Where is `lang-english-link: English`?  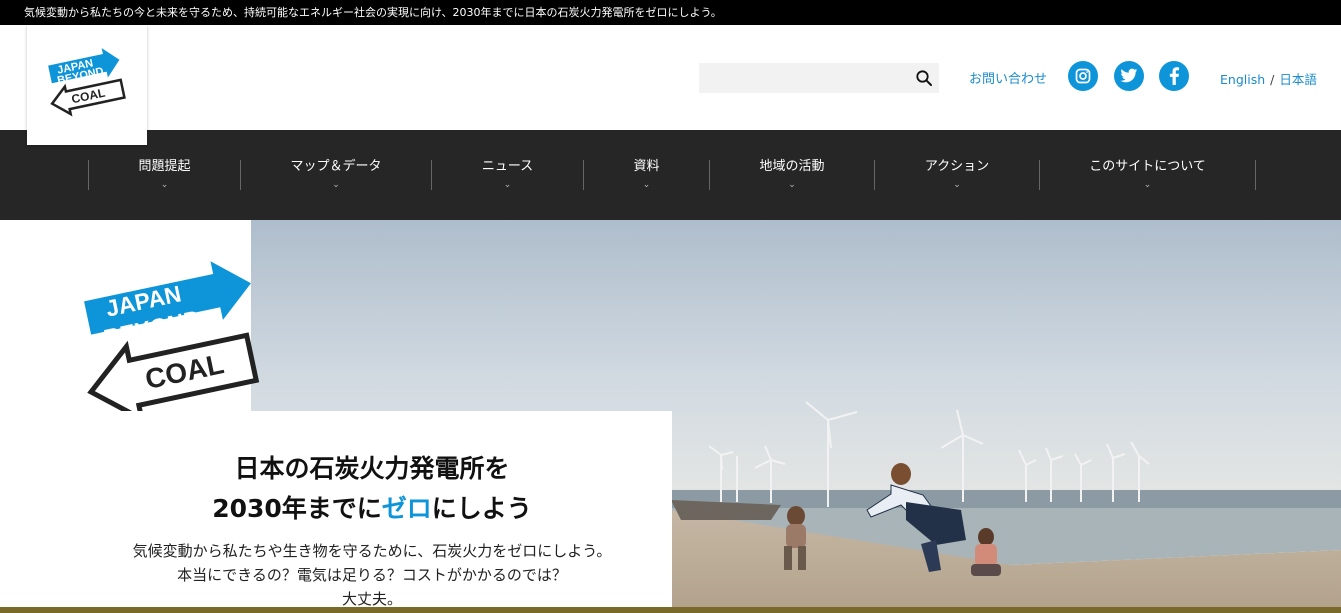 lang-english-link: English is located at coordinates (1242, 79).